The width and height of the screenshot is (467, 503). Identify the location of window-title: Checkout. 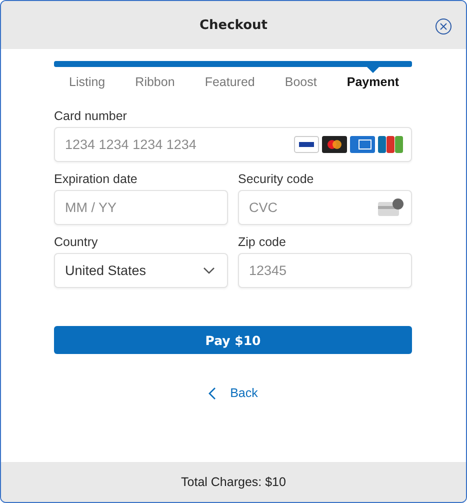
(233, 25).